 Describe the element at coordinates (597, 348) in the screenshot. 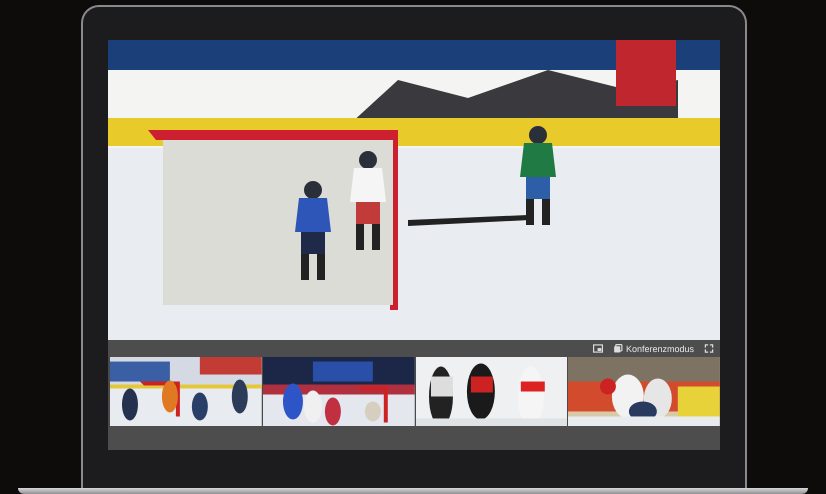

I see `picture-in-picture-icon` at that location.